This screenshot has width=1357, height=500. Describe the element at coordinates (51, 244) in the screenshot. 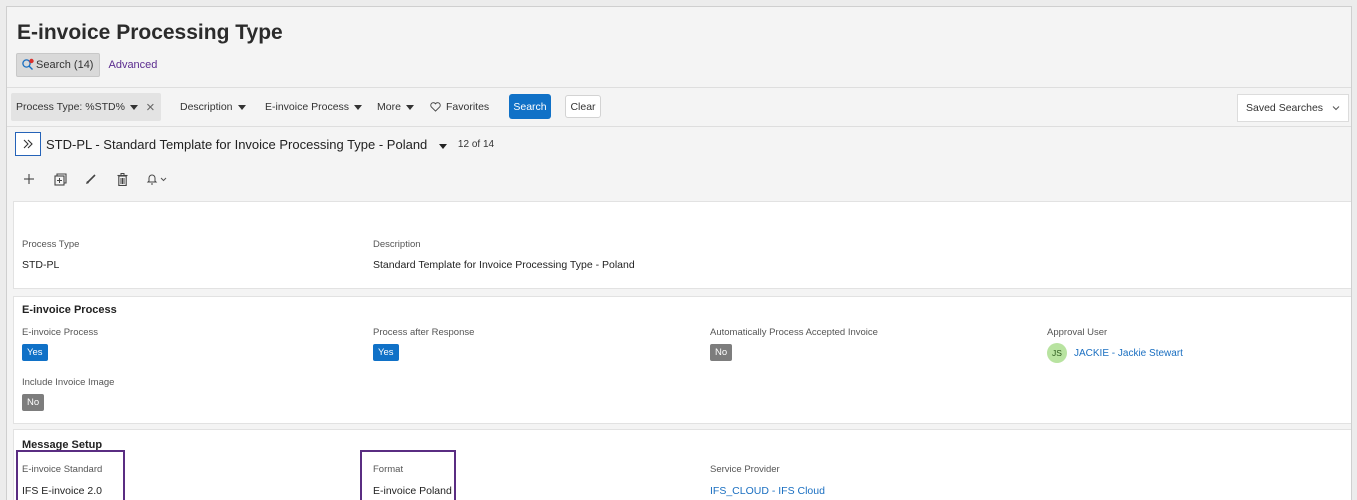

I see `process-type-label: Process Type` at that location.